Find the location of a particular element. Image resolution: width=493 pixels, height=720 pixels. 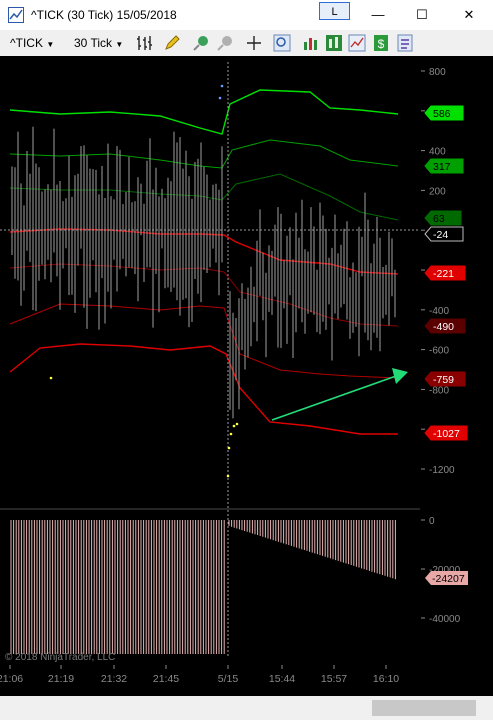

price-marker-text: 586 is located at coordinates (442, 114).